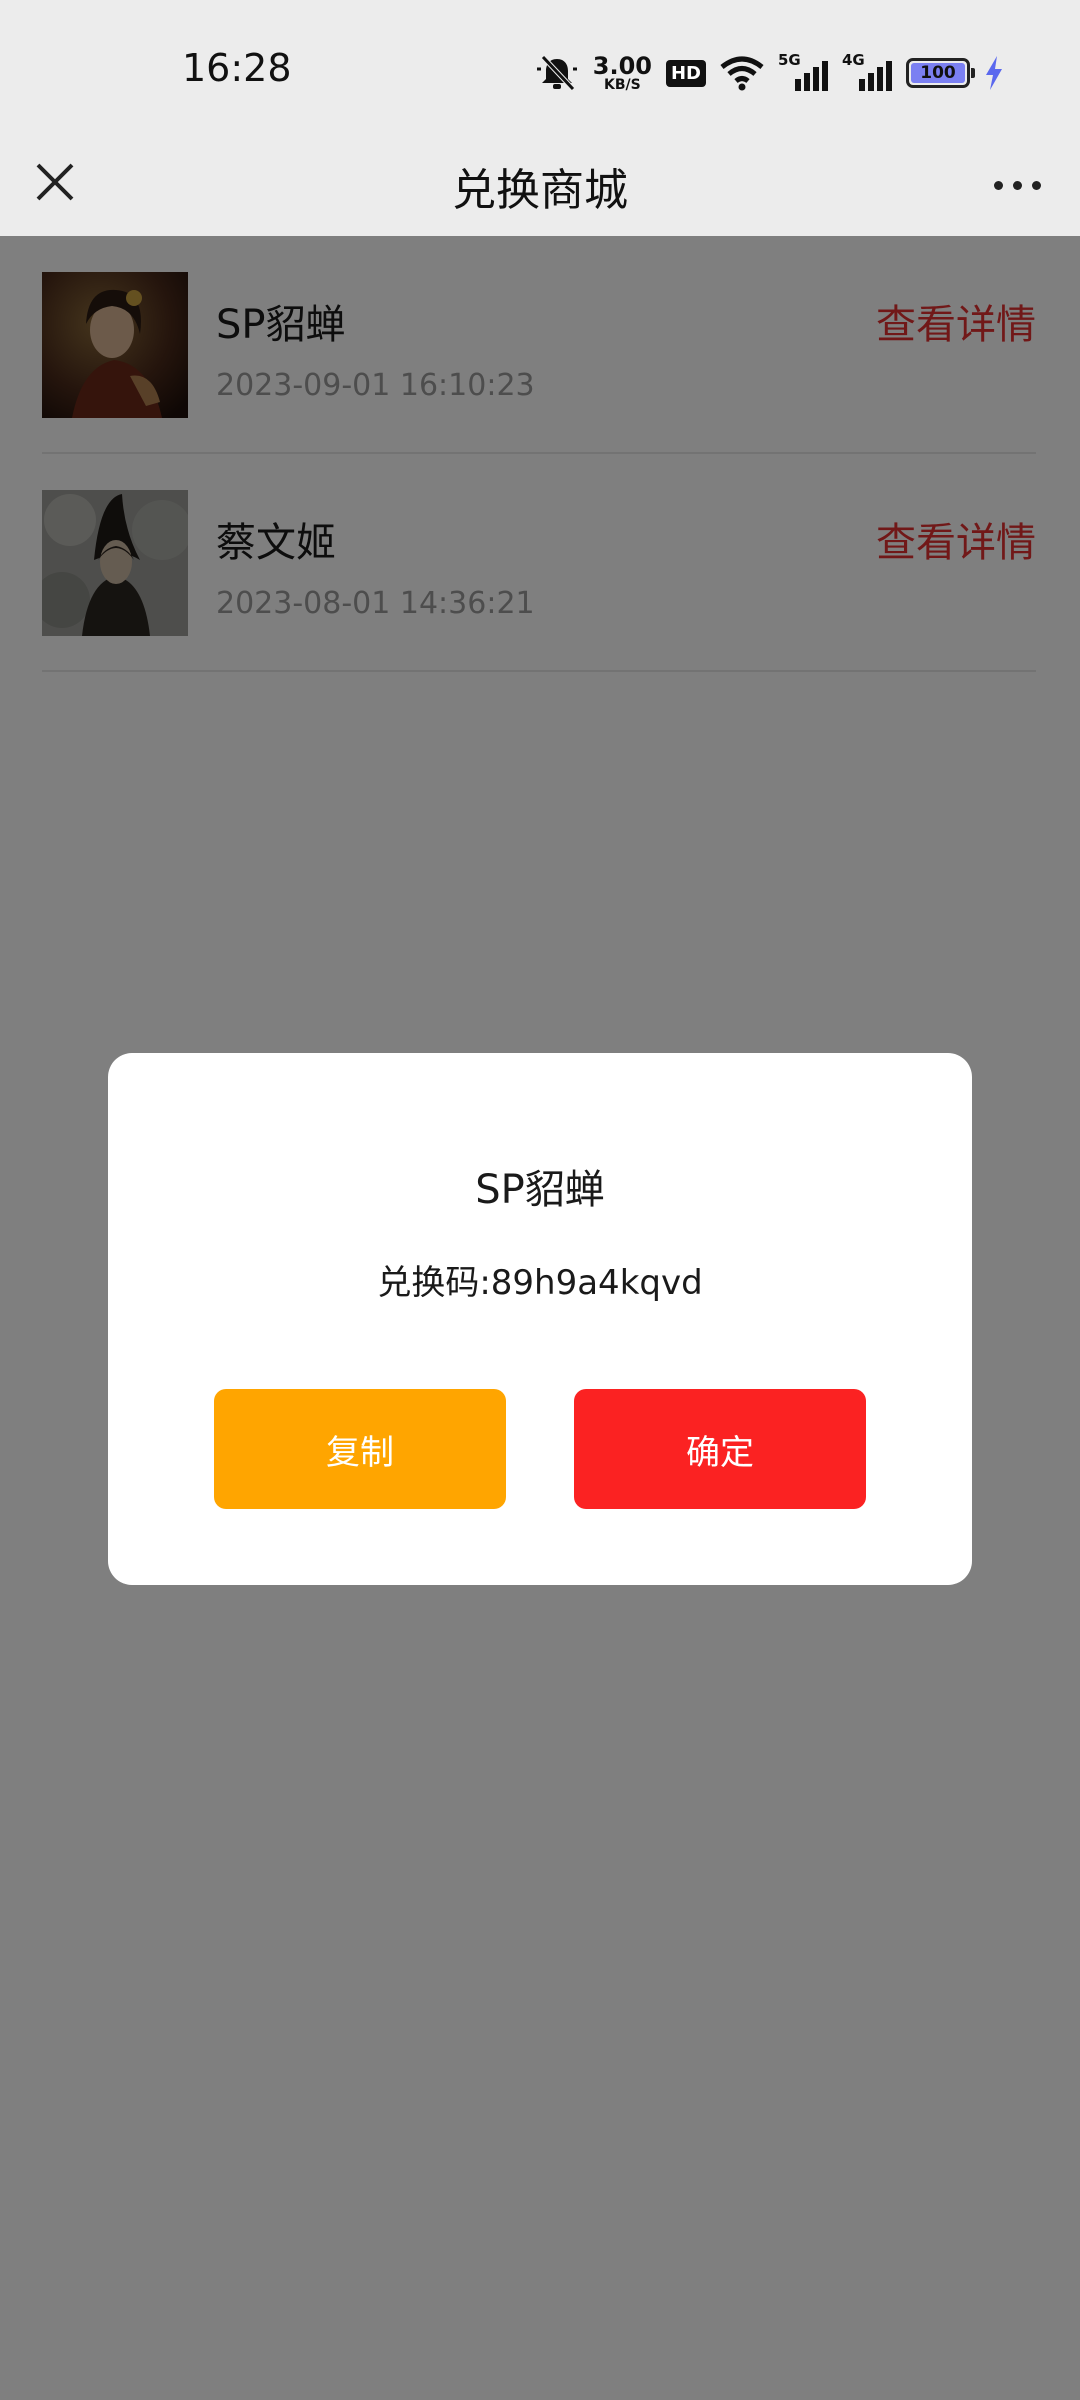 The width and height of the screenshot is (1080, 2400). What do you see at coordinates (360, 1449) in the screenshot?
I see `copy-button: 复制` at bounding box center [360, 1449].